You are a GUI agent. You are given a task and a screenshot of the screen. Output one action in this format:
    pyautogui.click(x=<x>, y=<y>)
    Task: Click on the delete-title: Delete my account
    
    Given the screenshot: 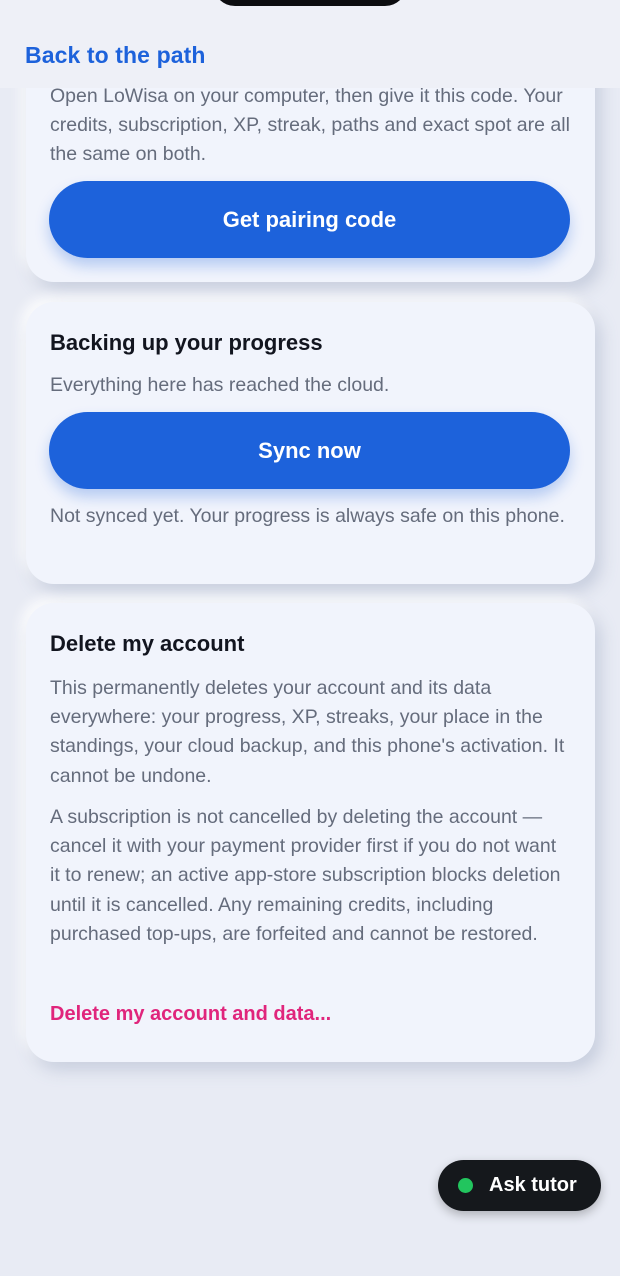 What is the action you would take?
    pyautogui.click(x=147, y=643)
    